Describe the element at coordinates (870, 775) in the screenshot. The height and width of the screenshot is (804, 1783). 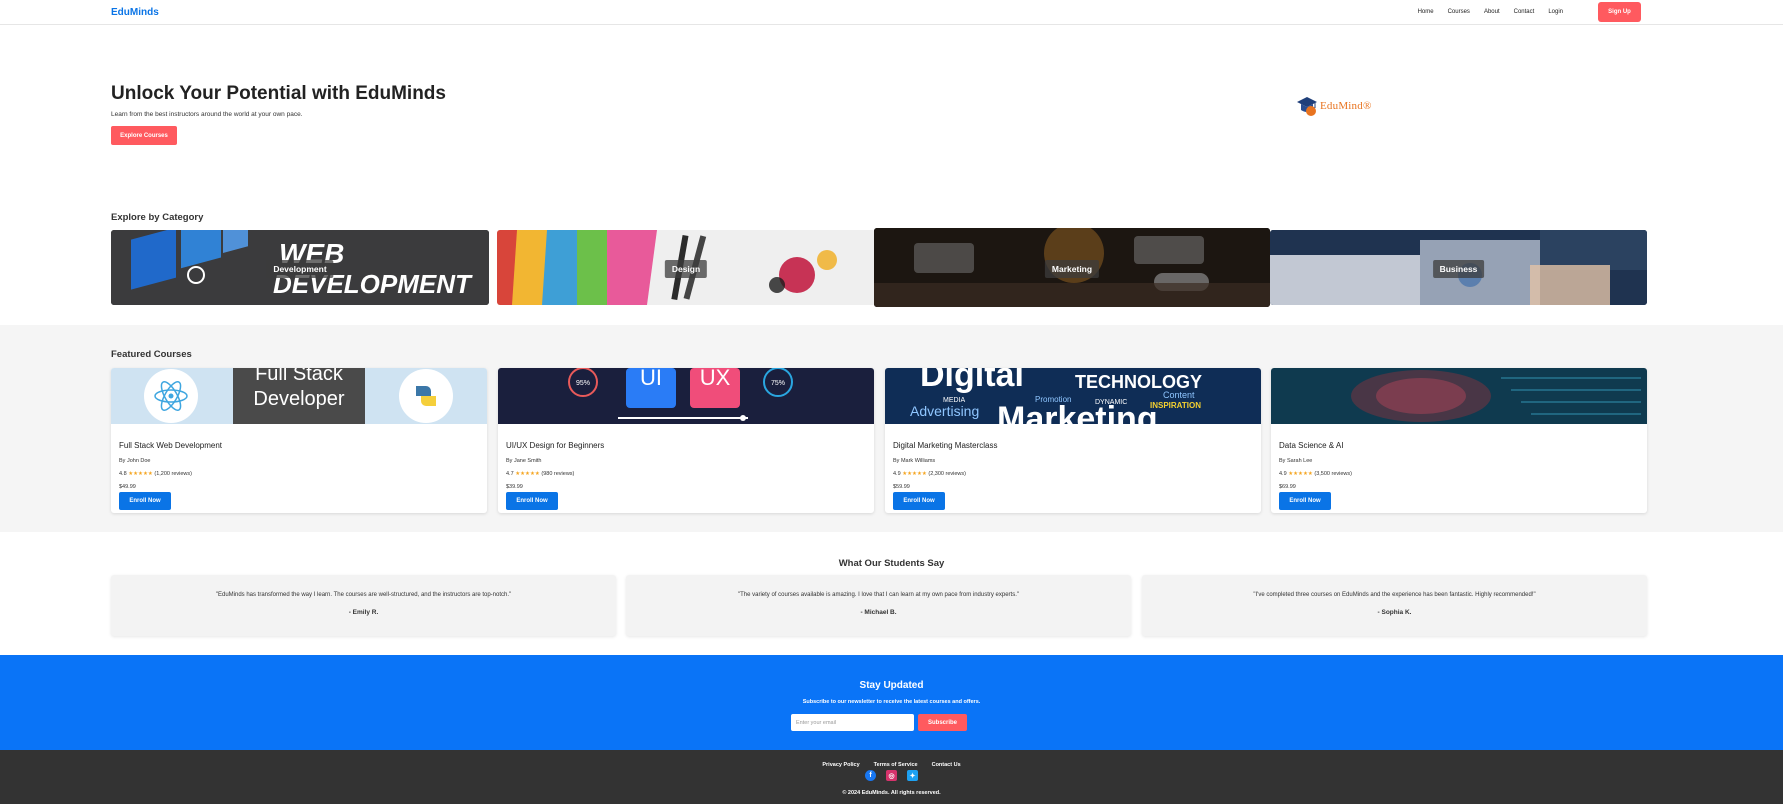
I see `facebook-icon: f` at that location.